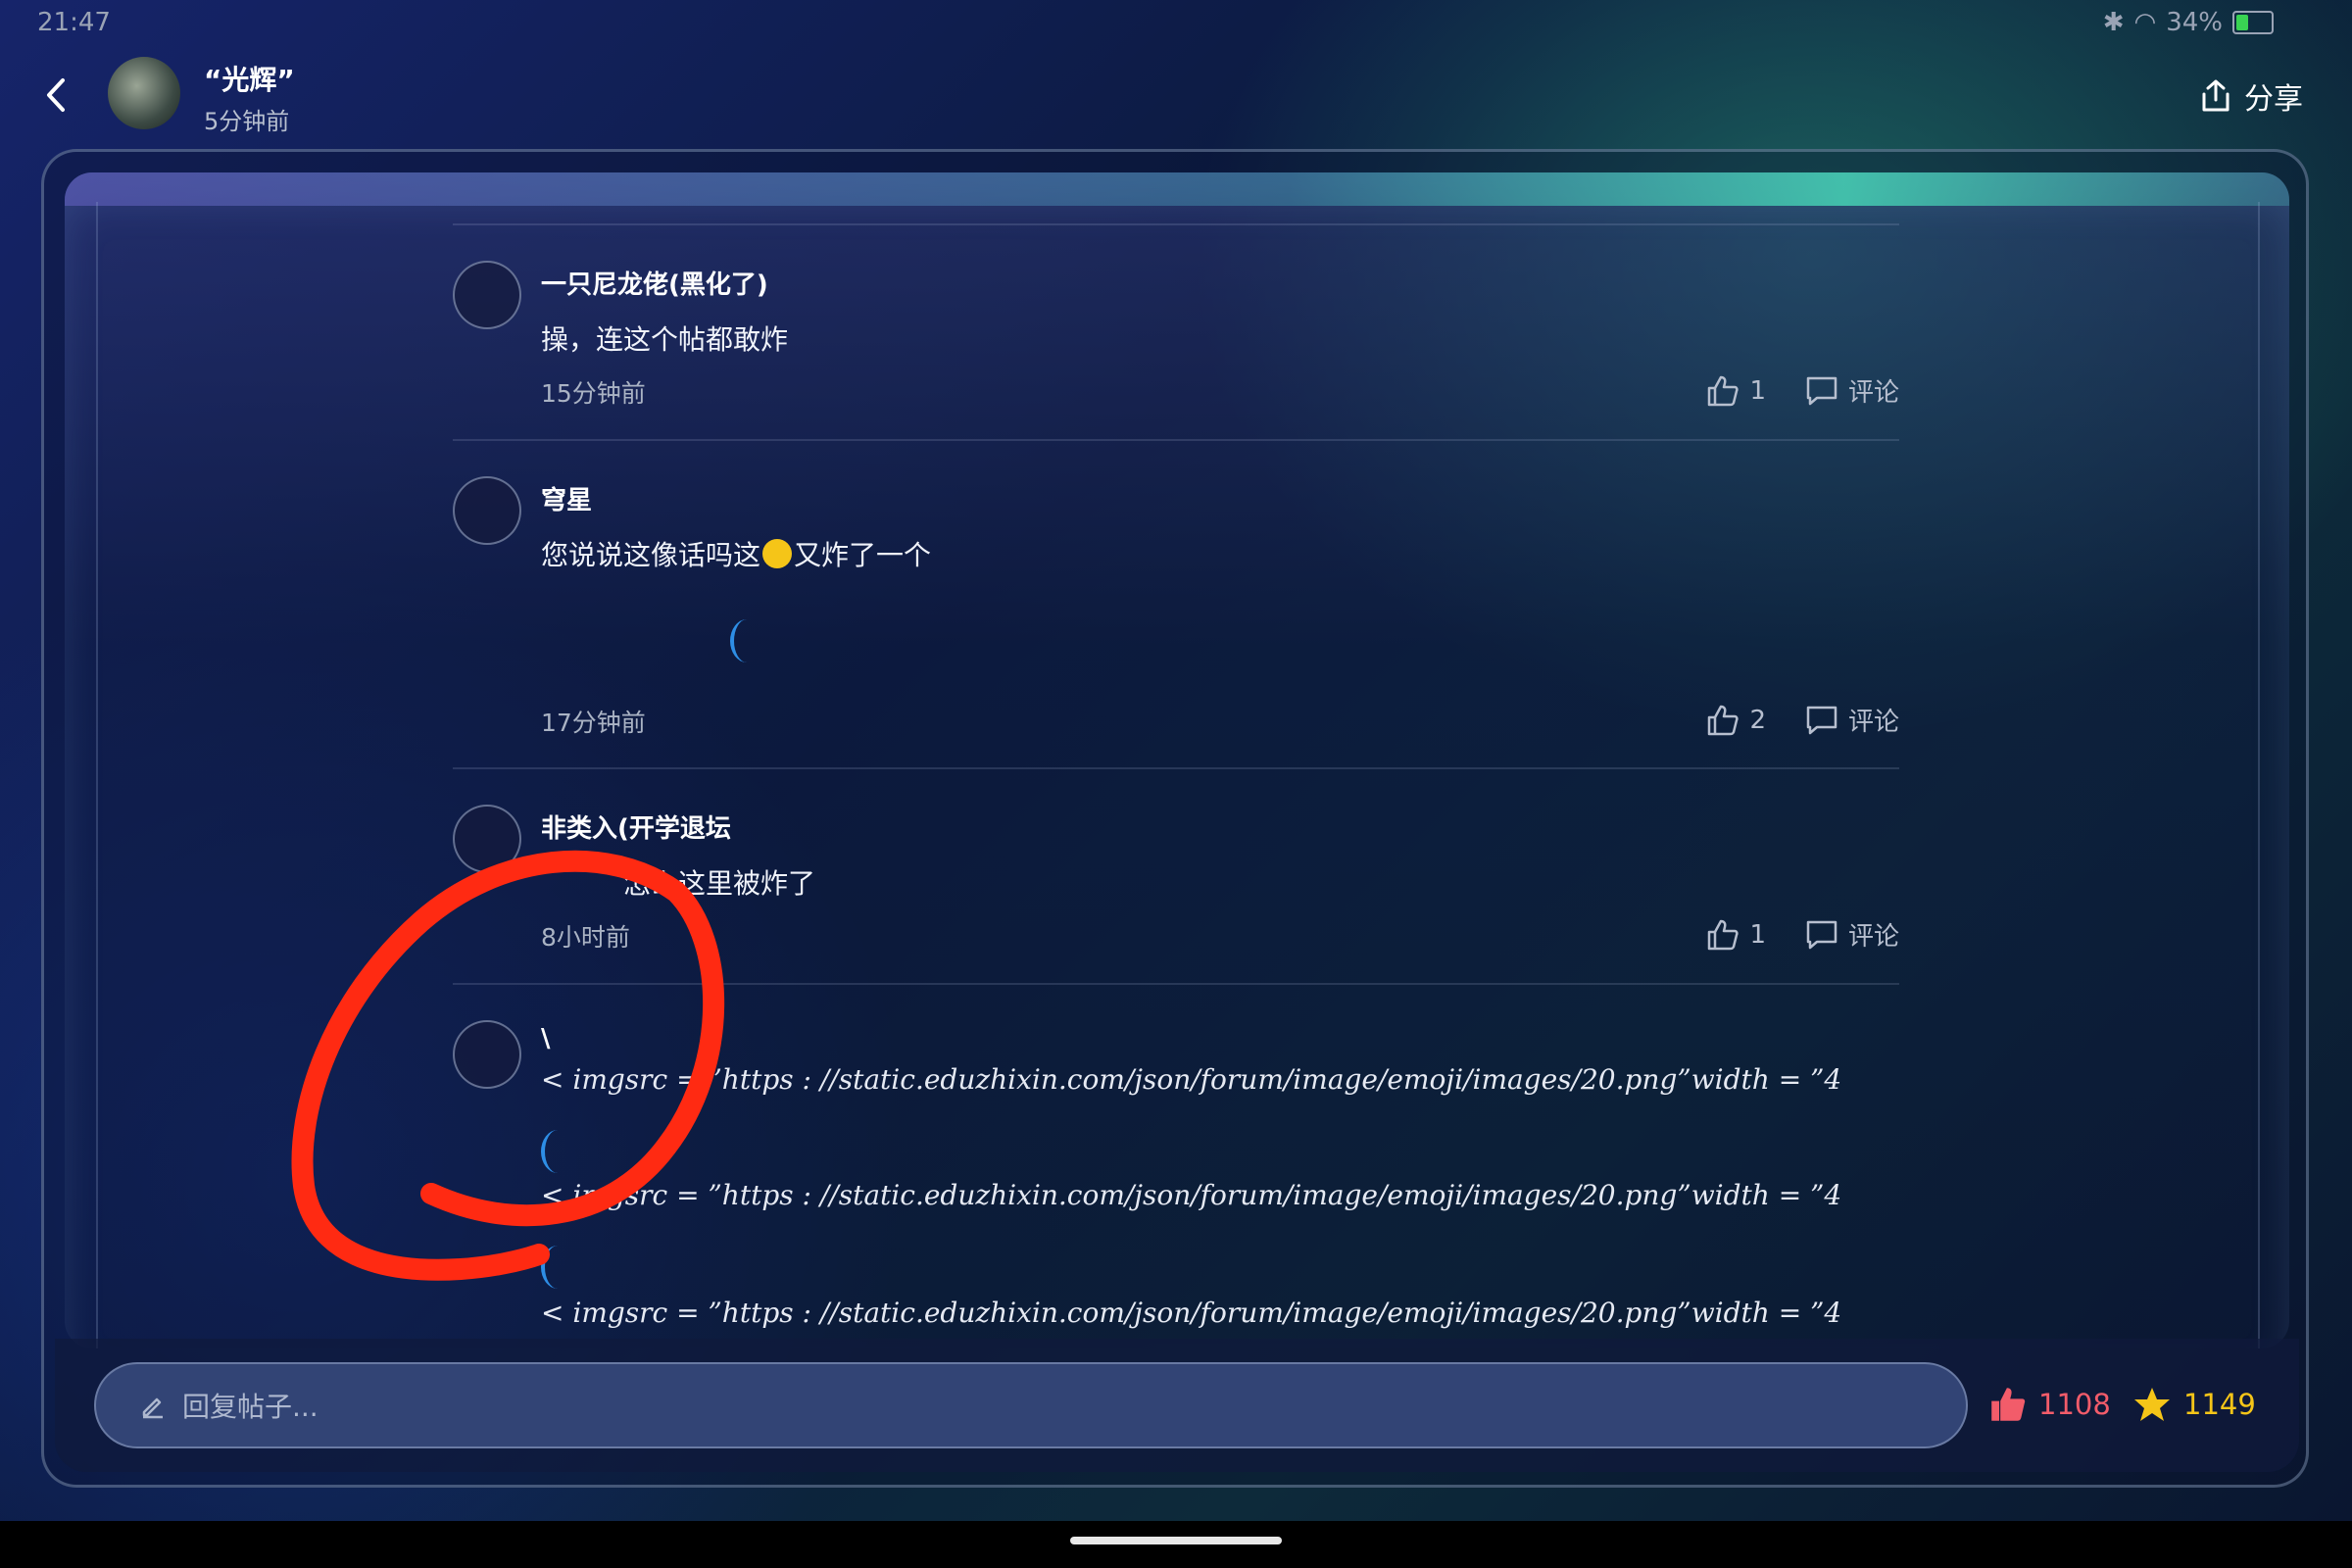  What do you see at coordinates (546, 1039) in the screenshot?
I see `commenter-name: \` at bounding box center [546, 1039].